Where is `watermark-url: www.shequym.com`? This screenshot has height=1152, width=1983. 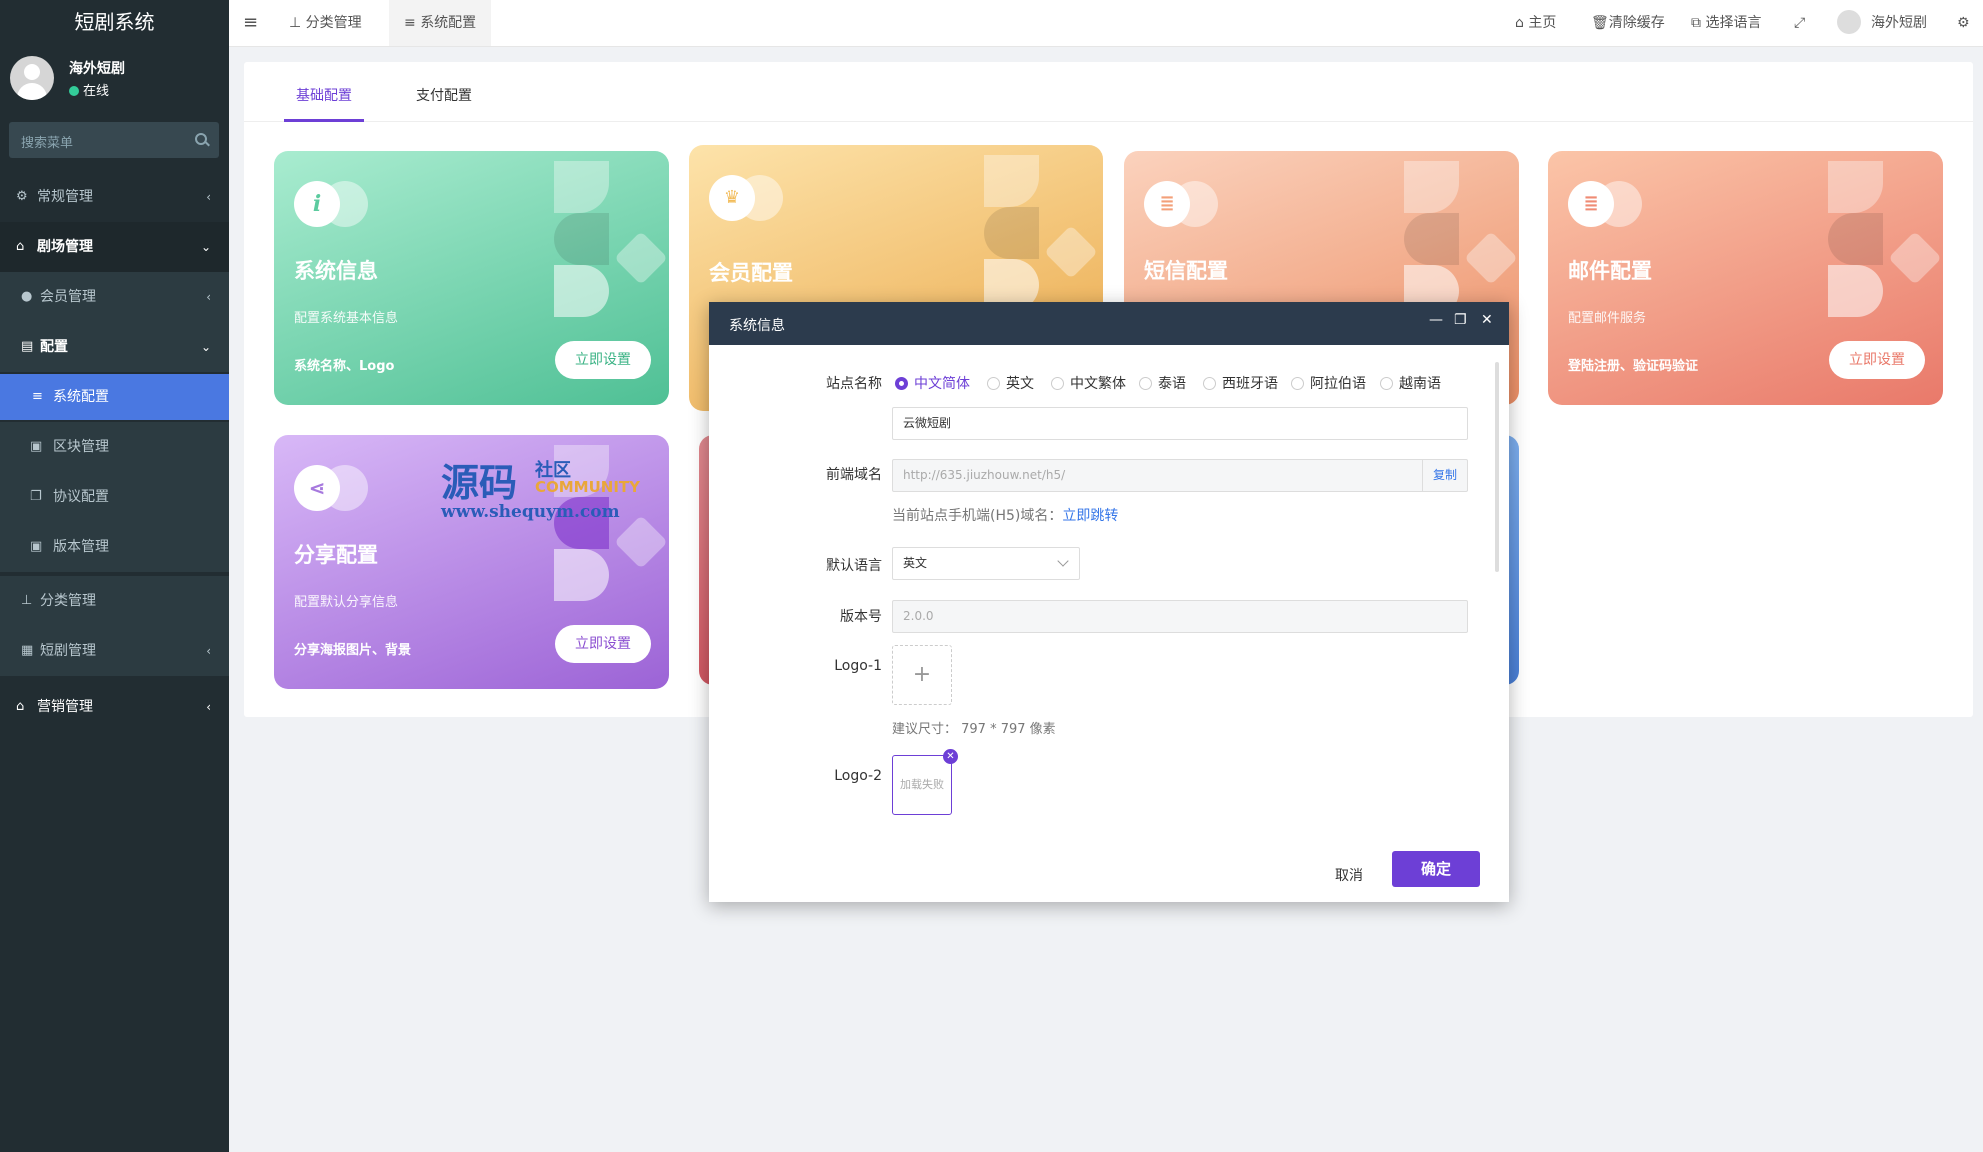 watermark-url: www.shequym.com is located at coordinates (530, 512).